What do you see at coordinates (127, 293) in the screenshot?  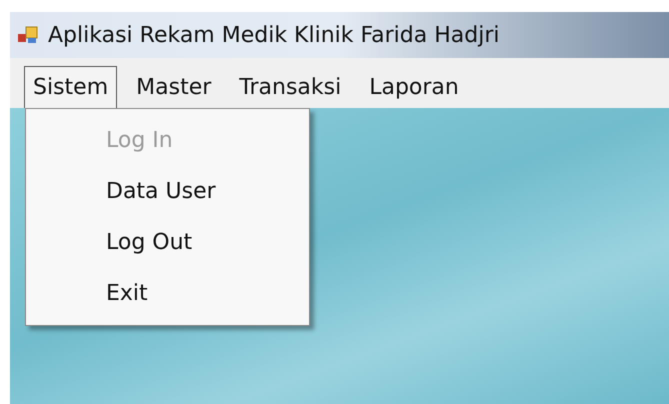 I see `menu-option: Exit` at bounding box center [127, 293].